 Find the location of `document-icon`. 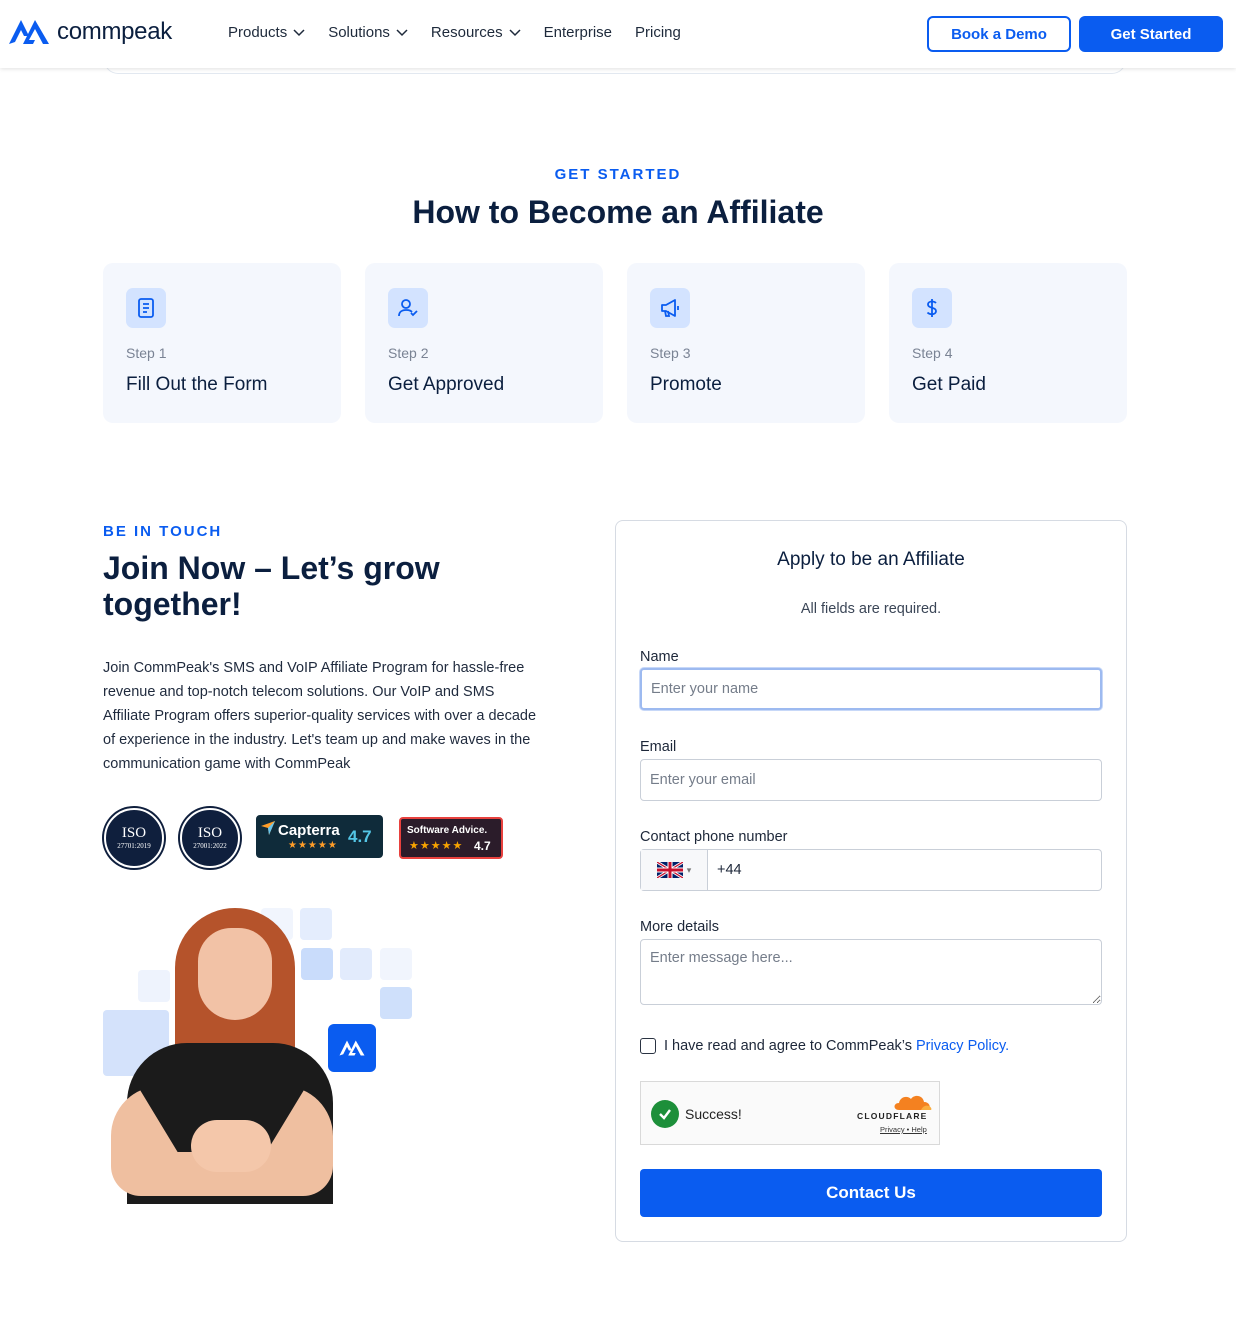

document-icon is located at coordinates (146, 308).